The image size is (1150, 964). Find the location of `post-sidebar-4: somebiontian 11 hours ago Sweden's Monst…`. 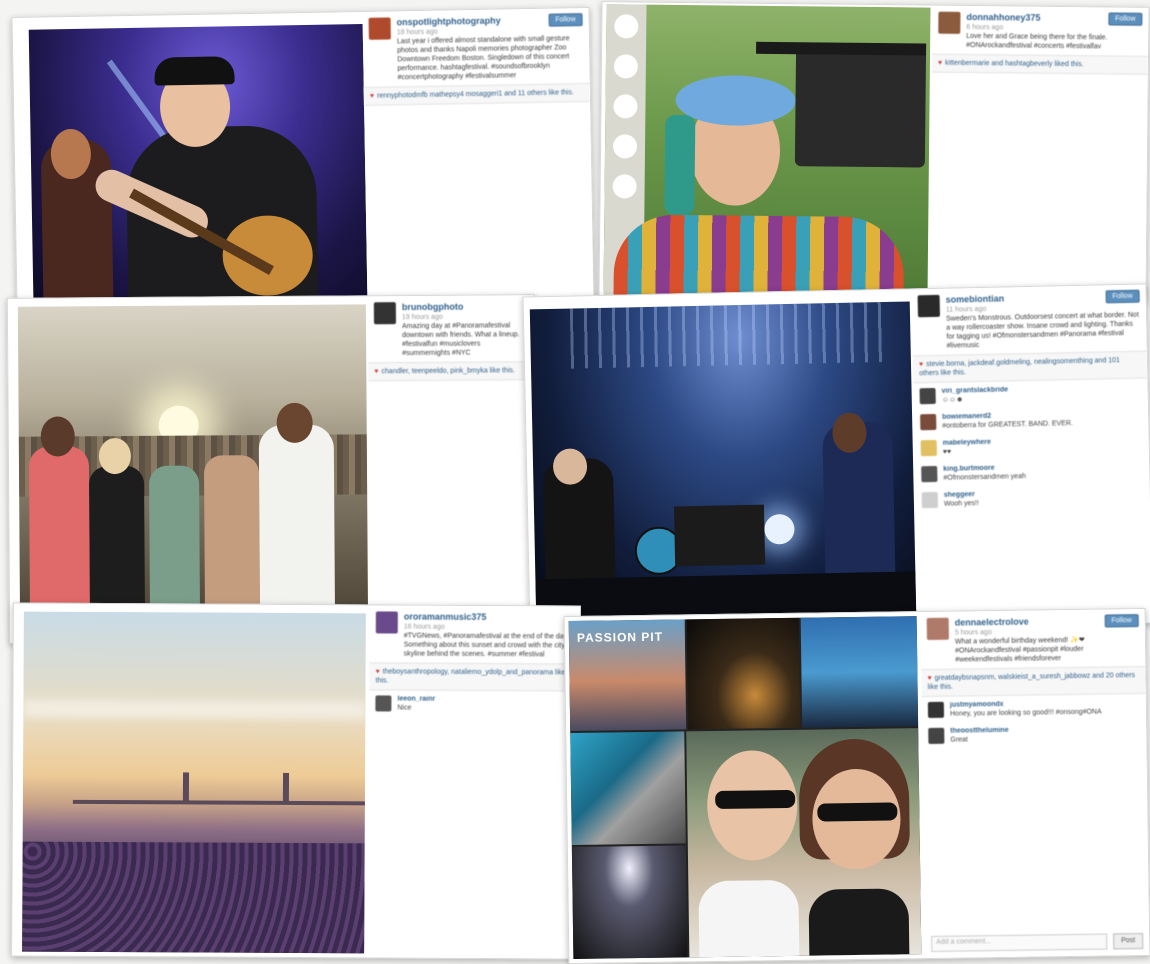

post-sidebar-4: somebiontian 11 hours ago Sweden's Monst… is located at coordinates (1030, 456).